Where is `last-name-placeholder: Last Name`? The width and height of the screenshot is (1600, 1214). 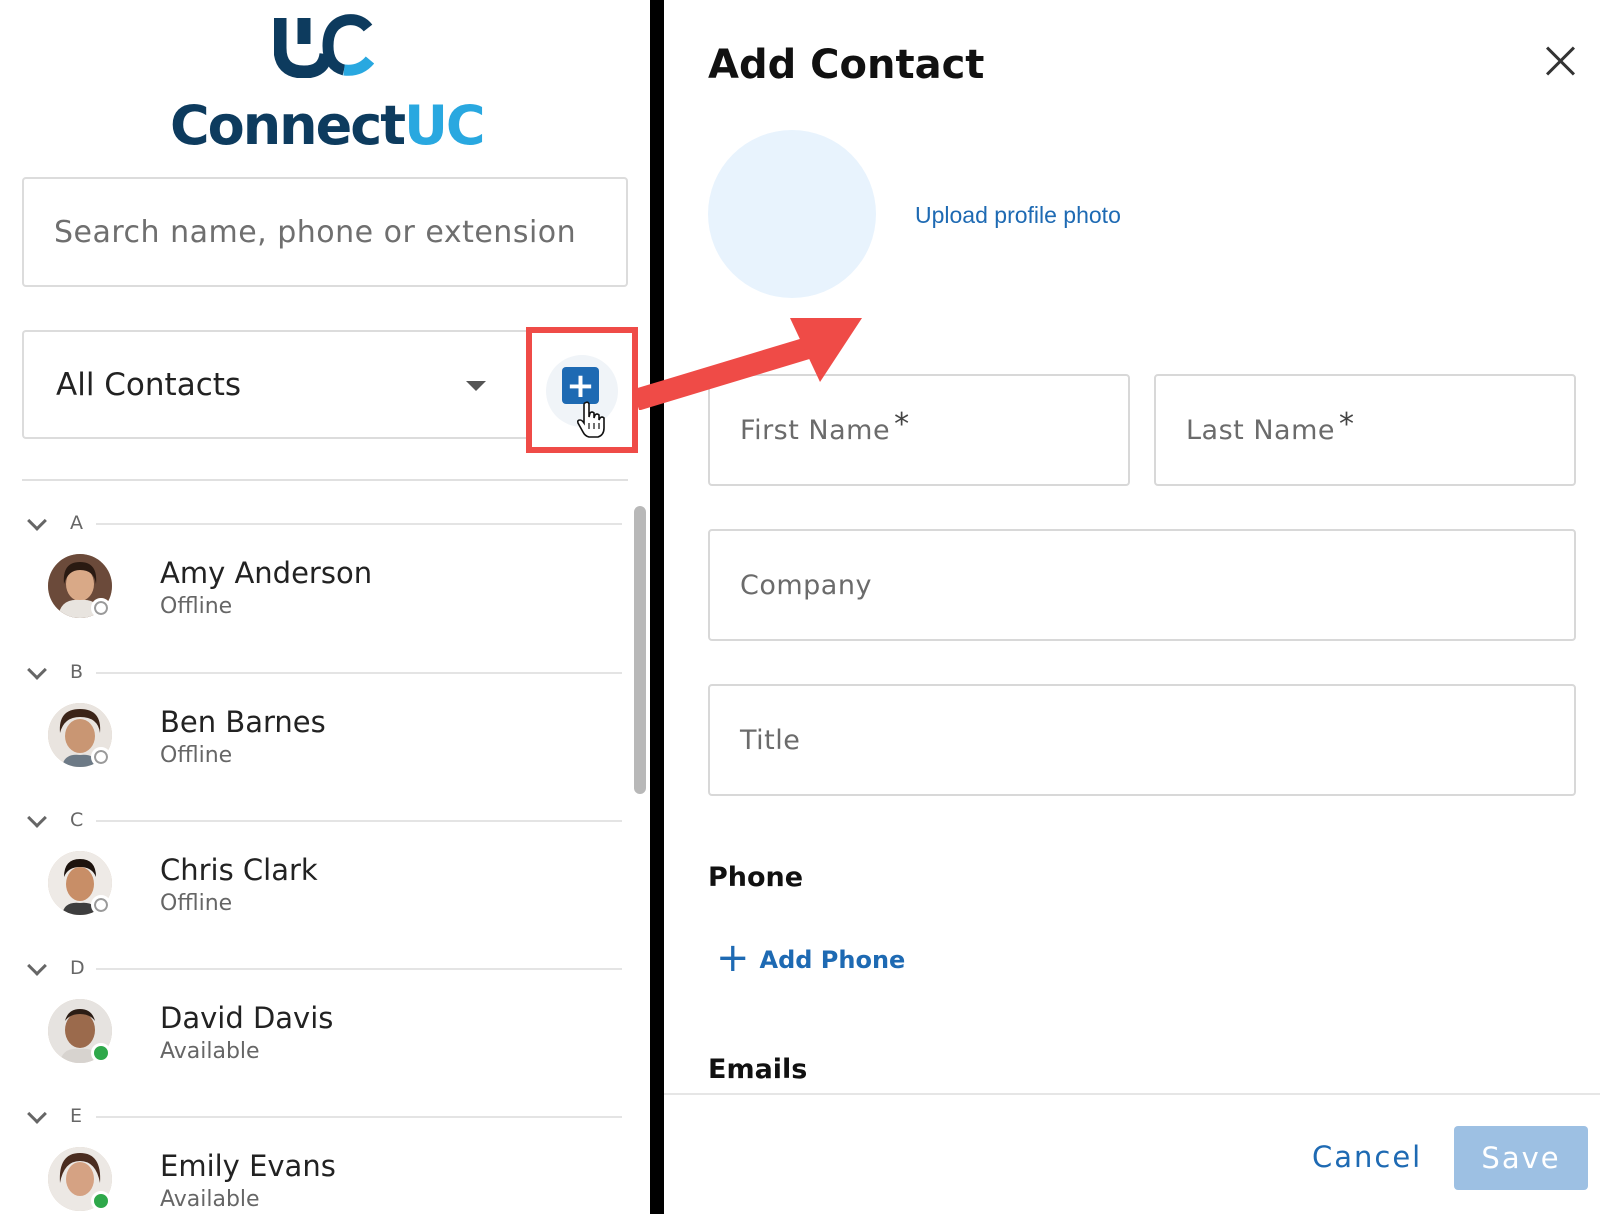 last-name-placeholder: Last Name is located at coordinates (1260, 430).